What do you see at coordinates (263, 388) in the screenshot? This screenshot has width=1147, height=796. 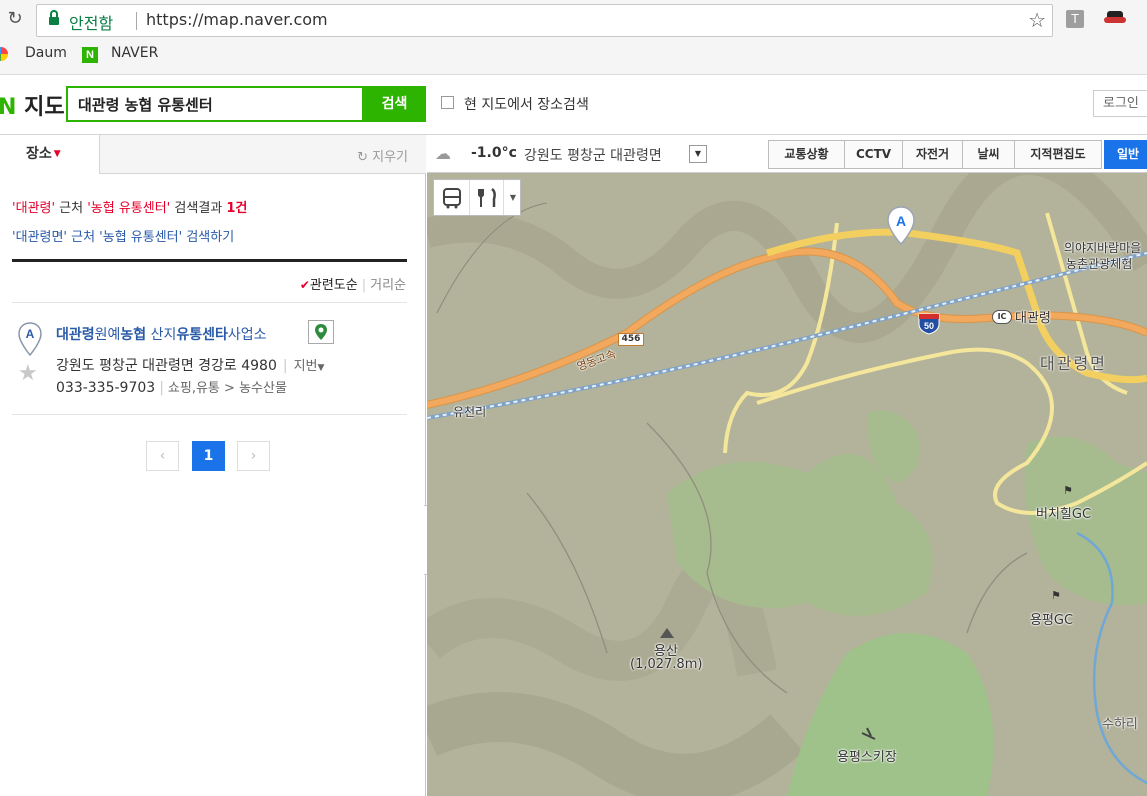 I see `category-2: 농수산물` at bounding box center [263, 388].